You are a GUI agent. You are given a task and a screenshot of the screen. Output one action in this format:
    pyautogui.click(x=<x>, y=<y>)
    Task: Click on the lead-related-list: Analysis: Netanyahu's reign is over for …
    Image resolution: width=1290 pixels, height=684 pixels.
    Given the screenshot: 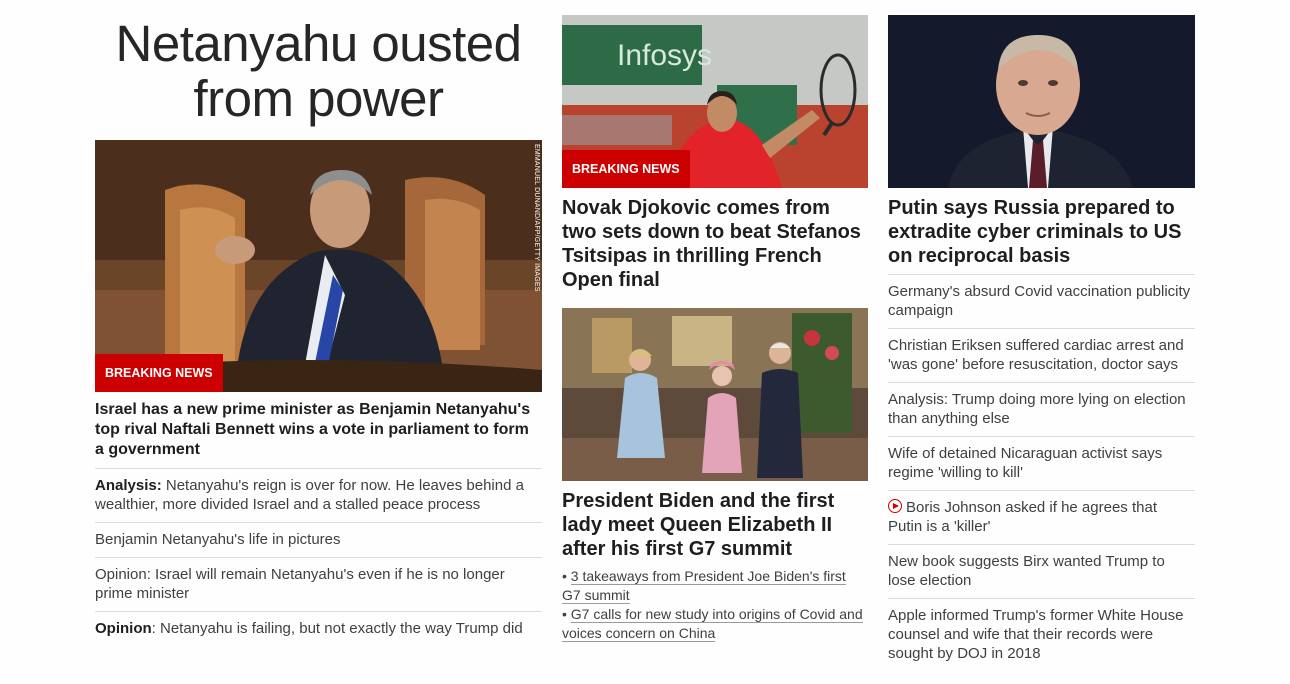 What is the action you would take?
    pyautogui.click(x=318, y=557)
    